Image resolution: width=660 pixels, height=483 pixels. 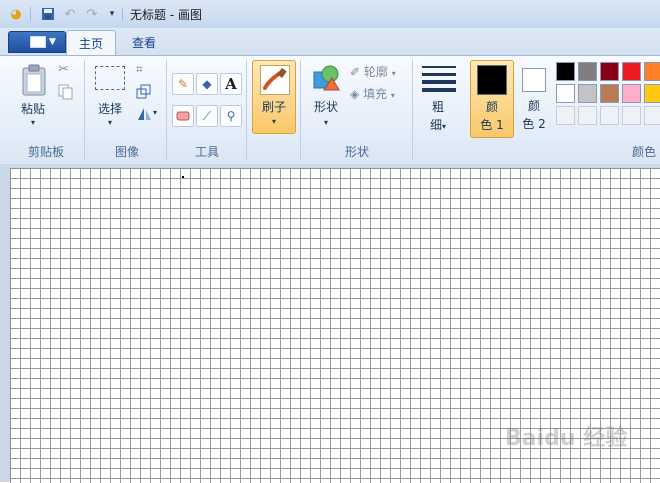 I want to click on rotate-icon, so click(x=144, y=114).